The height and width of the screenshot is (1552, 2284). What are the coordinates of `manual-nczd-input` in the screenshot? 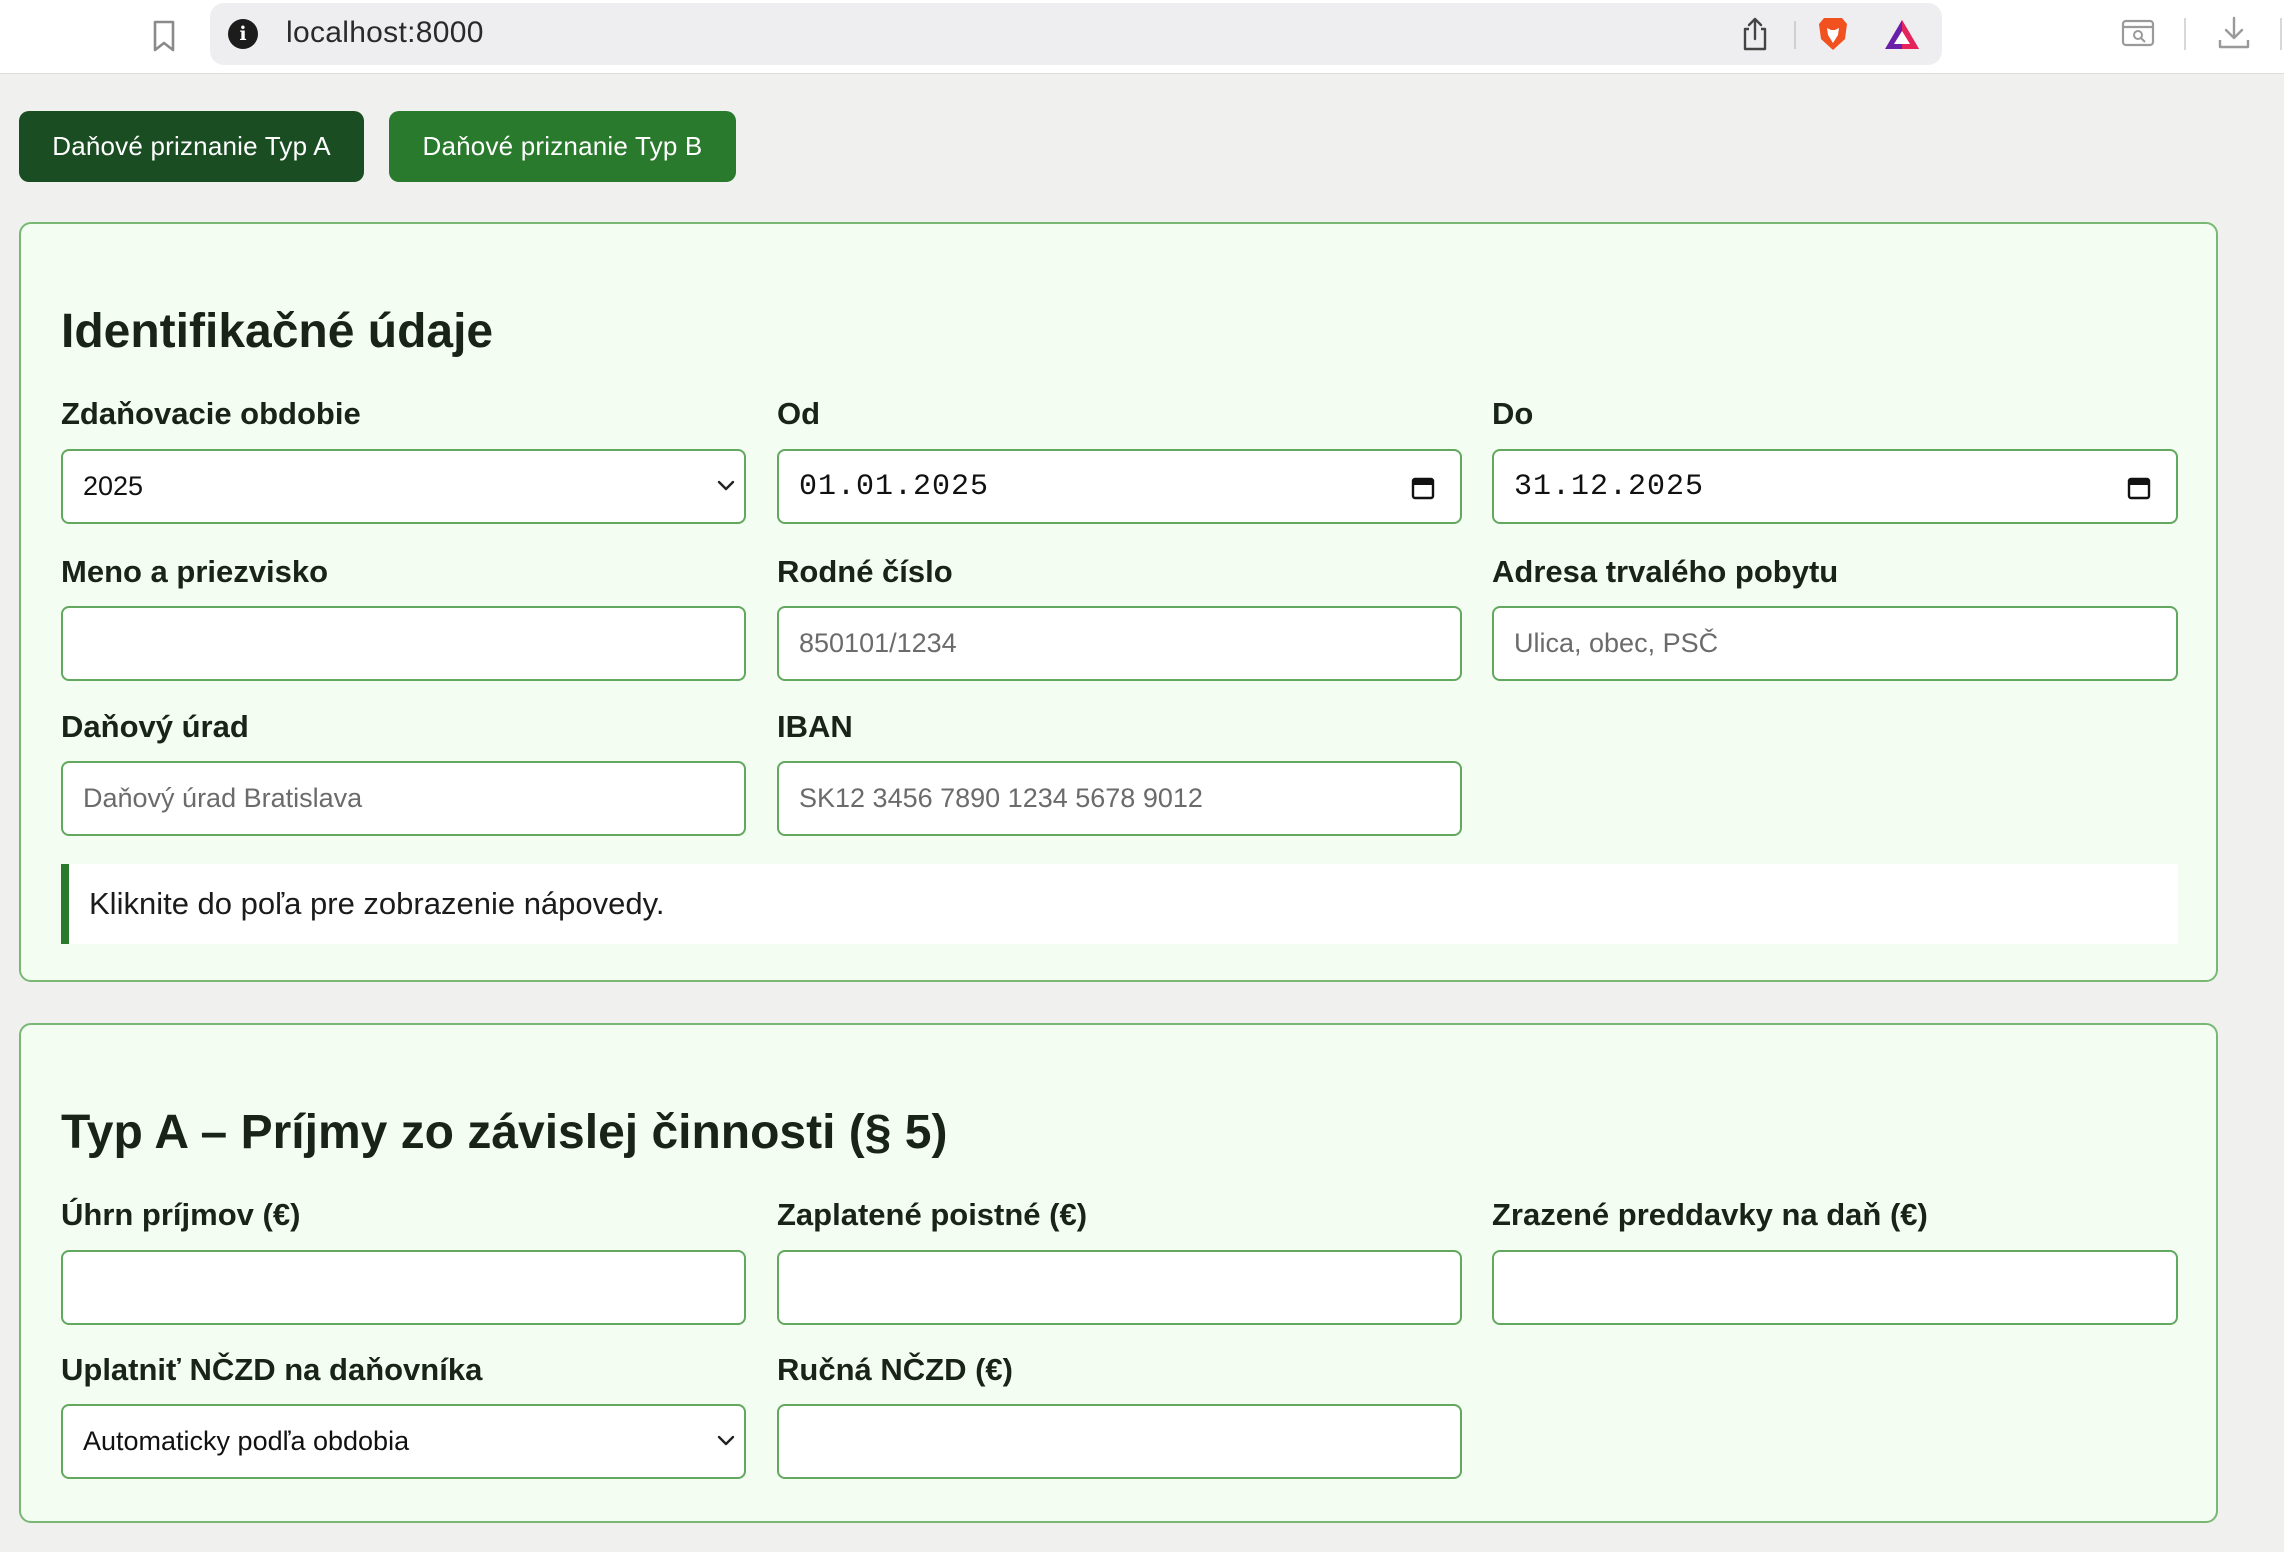 It's located at (1119, 1441).